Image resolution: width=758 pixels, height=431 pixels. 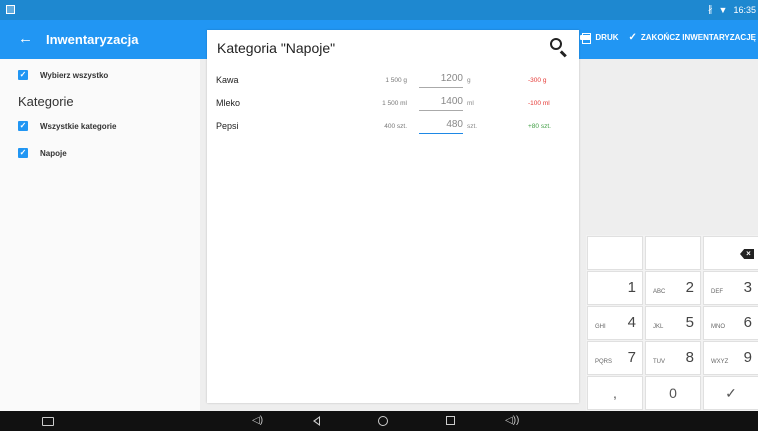 I want to click on table-row: Mleko 1 500 ml 1400 ml -100 ml, so click(x=393, y=106).